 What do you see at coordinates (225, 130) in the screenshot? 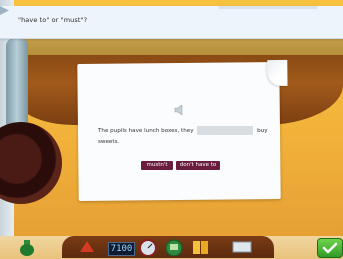
I see `answer-blank` at bounding box center [225, 130].